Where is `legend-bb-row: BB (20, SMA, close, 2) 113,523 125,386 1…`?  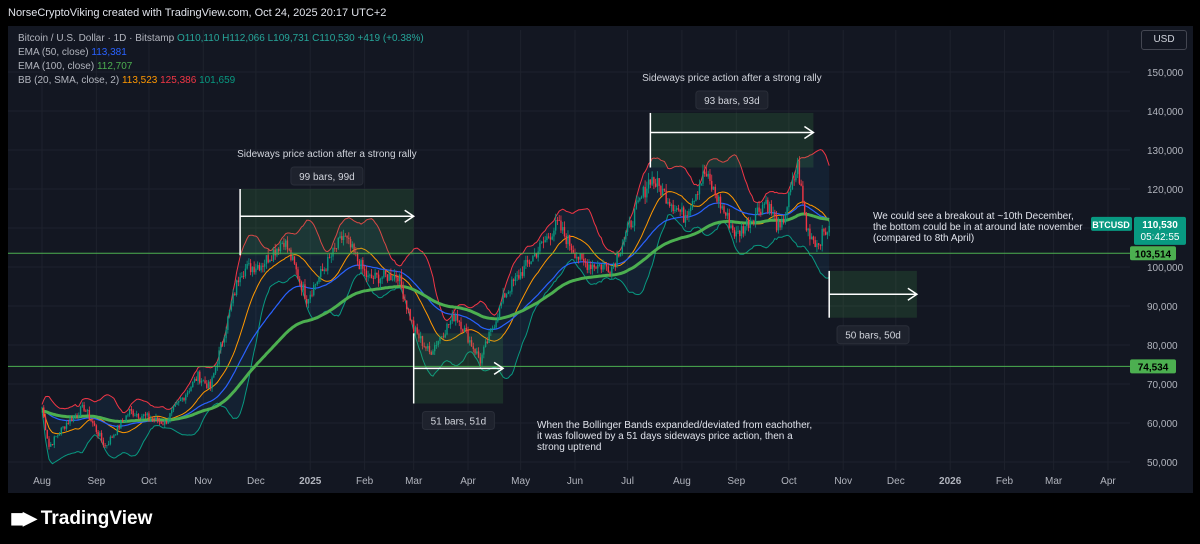 legend-bb-row: BB (20, SMA, close, 2) 113,523 125,386 1… is located at coordinates (221, 81).